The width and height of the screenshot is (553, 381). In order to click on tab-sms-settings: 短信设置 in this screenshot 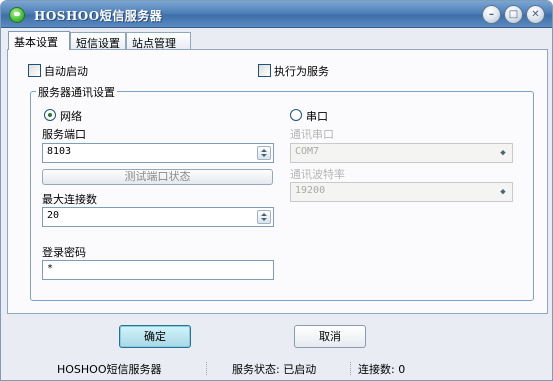, I will do `click(98, 41)`.